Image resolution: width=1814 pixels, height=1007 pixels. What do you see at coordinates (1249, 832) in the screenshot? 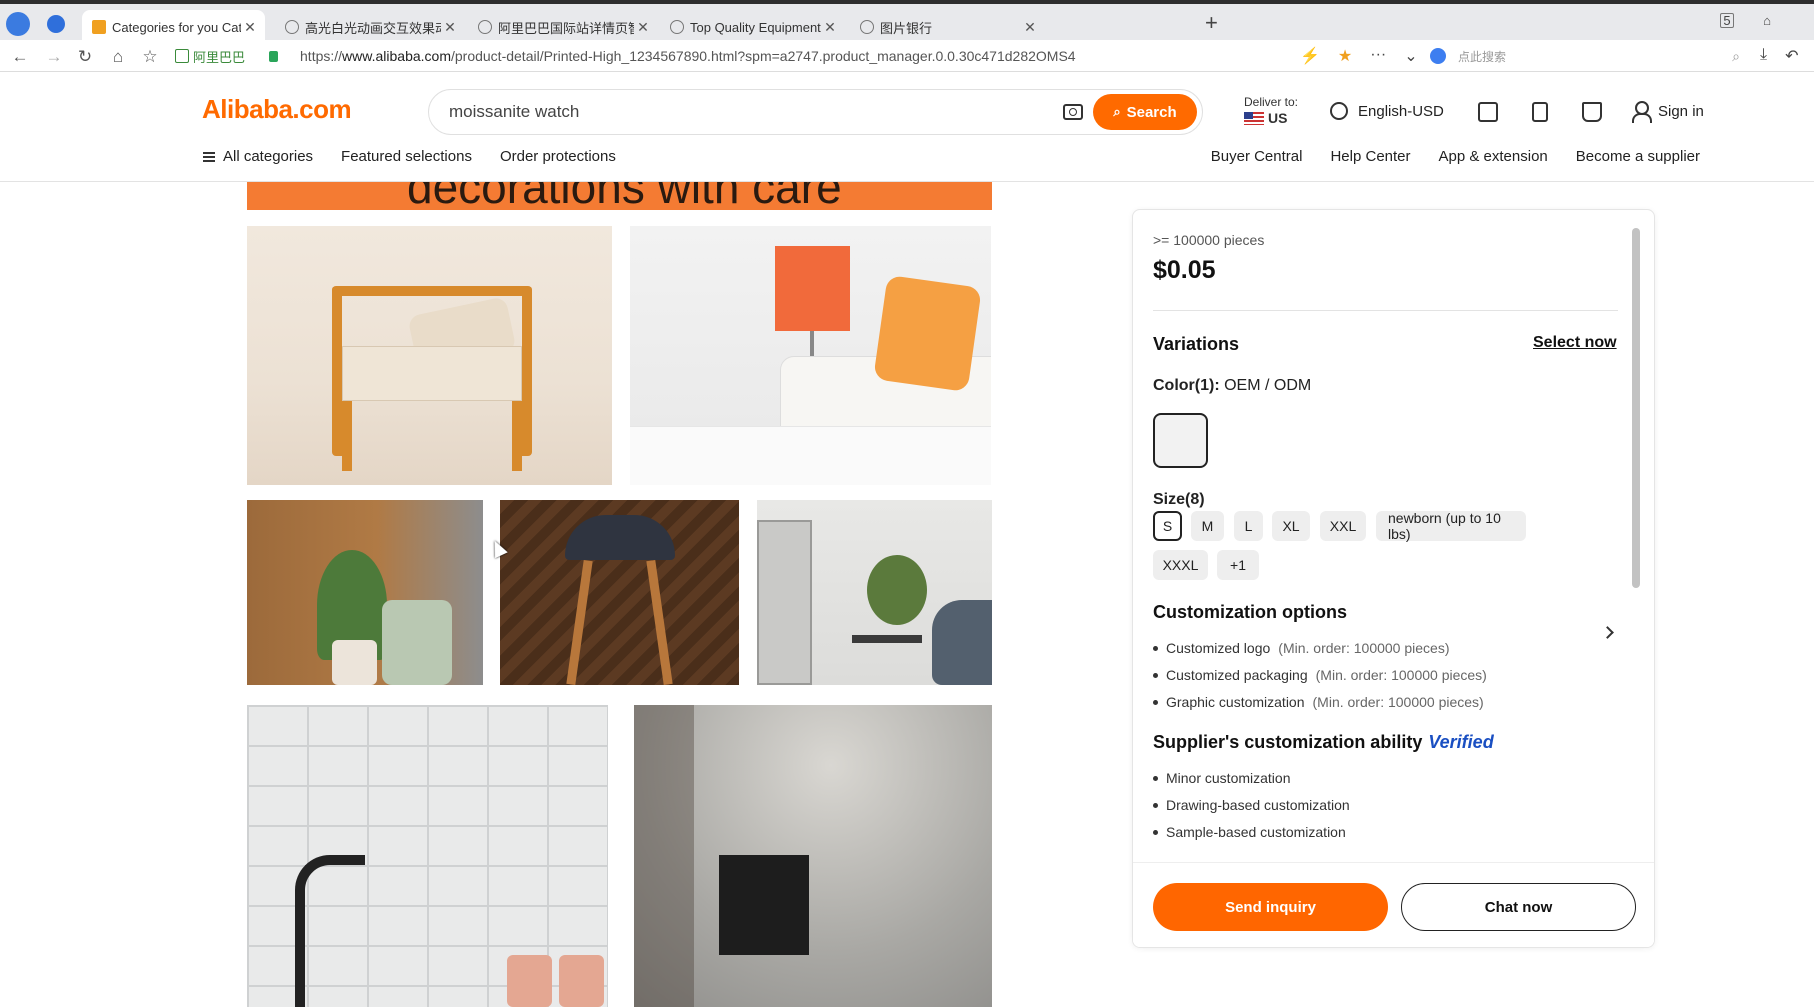
I see `supplier-ability-item: Sample-based customization` at bounding box center [1249, 832].